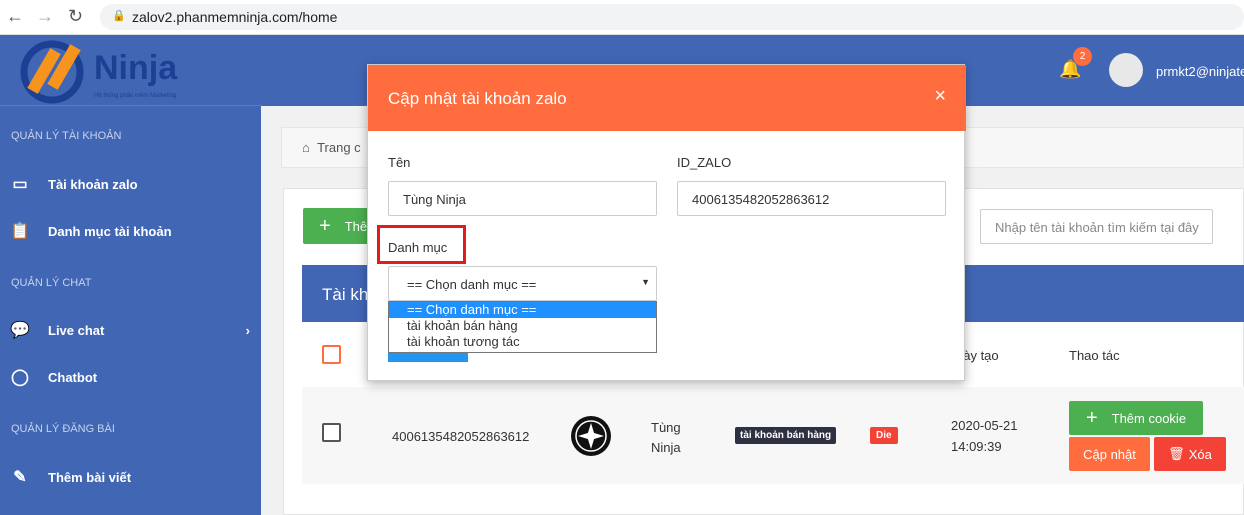  Describe the element at coordinates (1200, 454) in the screenshot. I see `label: Xóa` at that location.